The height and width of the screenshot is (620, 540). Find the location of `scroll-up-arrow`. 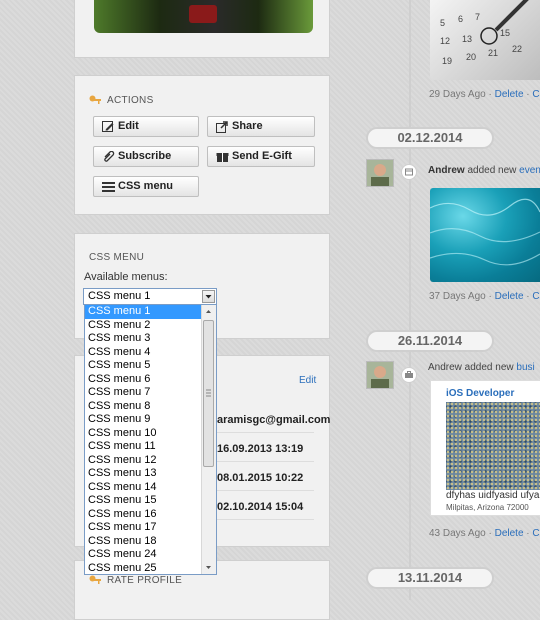

scroll-up-arrow is located at coordinates (209, 311).